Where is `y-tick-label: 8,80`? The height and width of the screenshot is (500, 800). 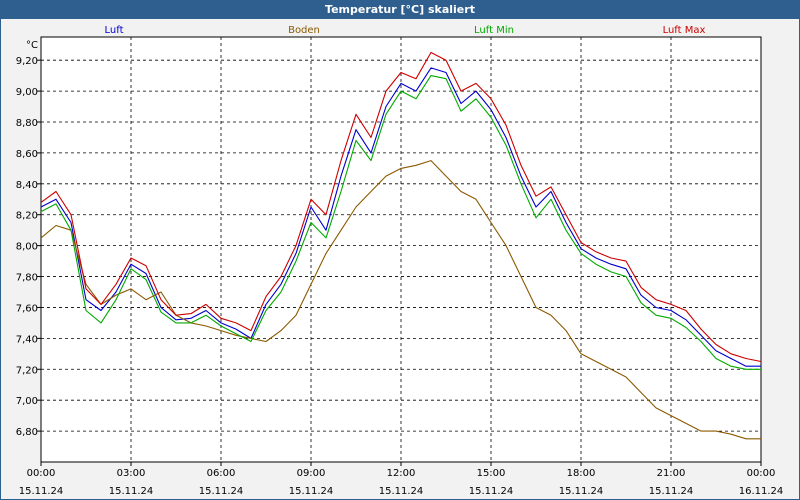
y-tick-label: 8,80 is located at coordinates (27, 123).